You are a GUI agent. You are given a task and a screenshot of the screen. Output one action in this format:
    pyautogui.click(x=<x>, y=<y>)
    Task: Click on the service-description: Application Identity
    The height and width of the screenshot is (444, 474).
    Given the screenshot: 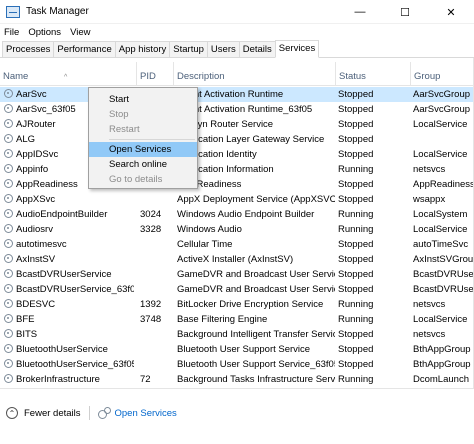 What is the action you would take?
    pyautogui.click(x=217, y=154)
    